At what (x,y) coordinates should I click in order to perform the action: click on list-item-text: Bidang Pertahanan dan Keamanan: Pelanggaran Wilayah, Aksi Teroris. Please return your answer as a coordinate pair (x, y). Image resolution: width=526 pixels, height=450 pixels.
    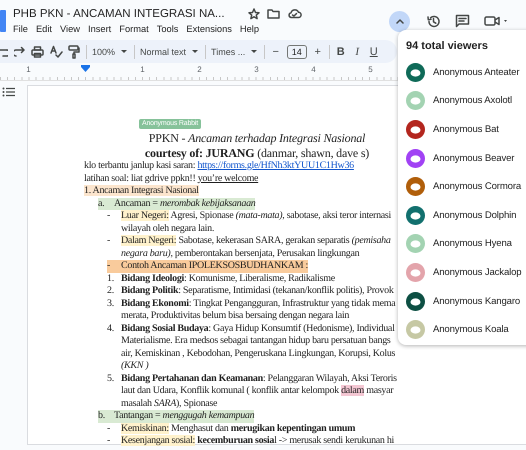
    Looking at the image, I should click on (259, 378).